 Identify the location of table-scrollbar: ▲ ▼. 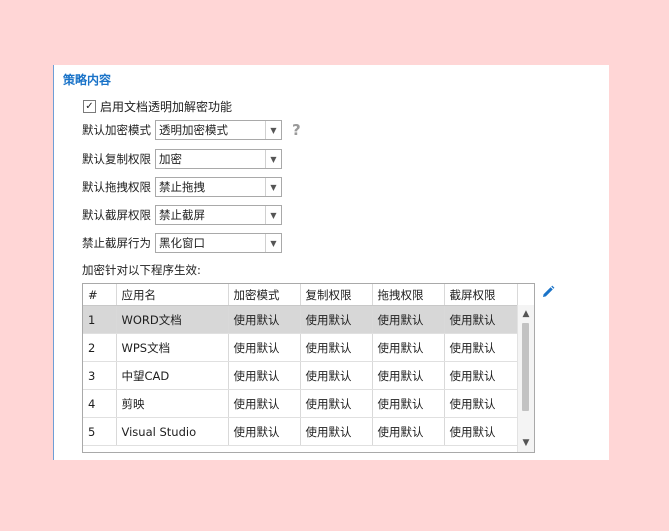
(525, 378).